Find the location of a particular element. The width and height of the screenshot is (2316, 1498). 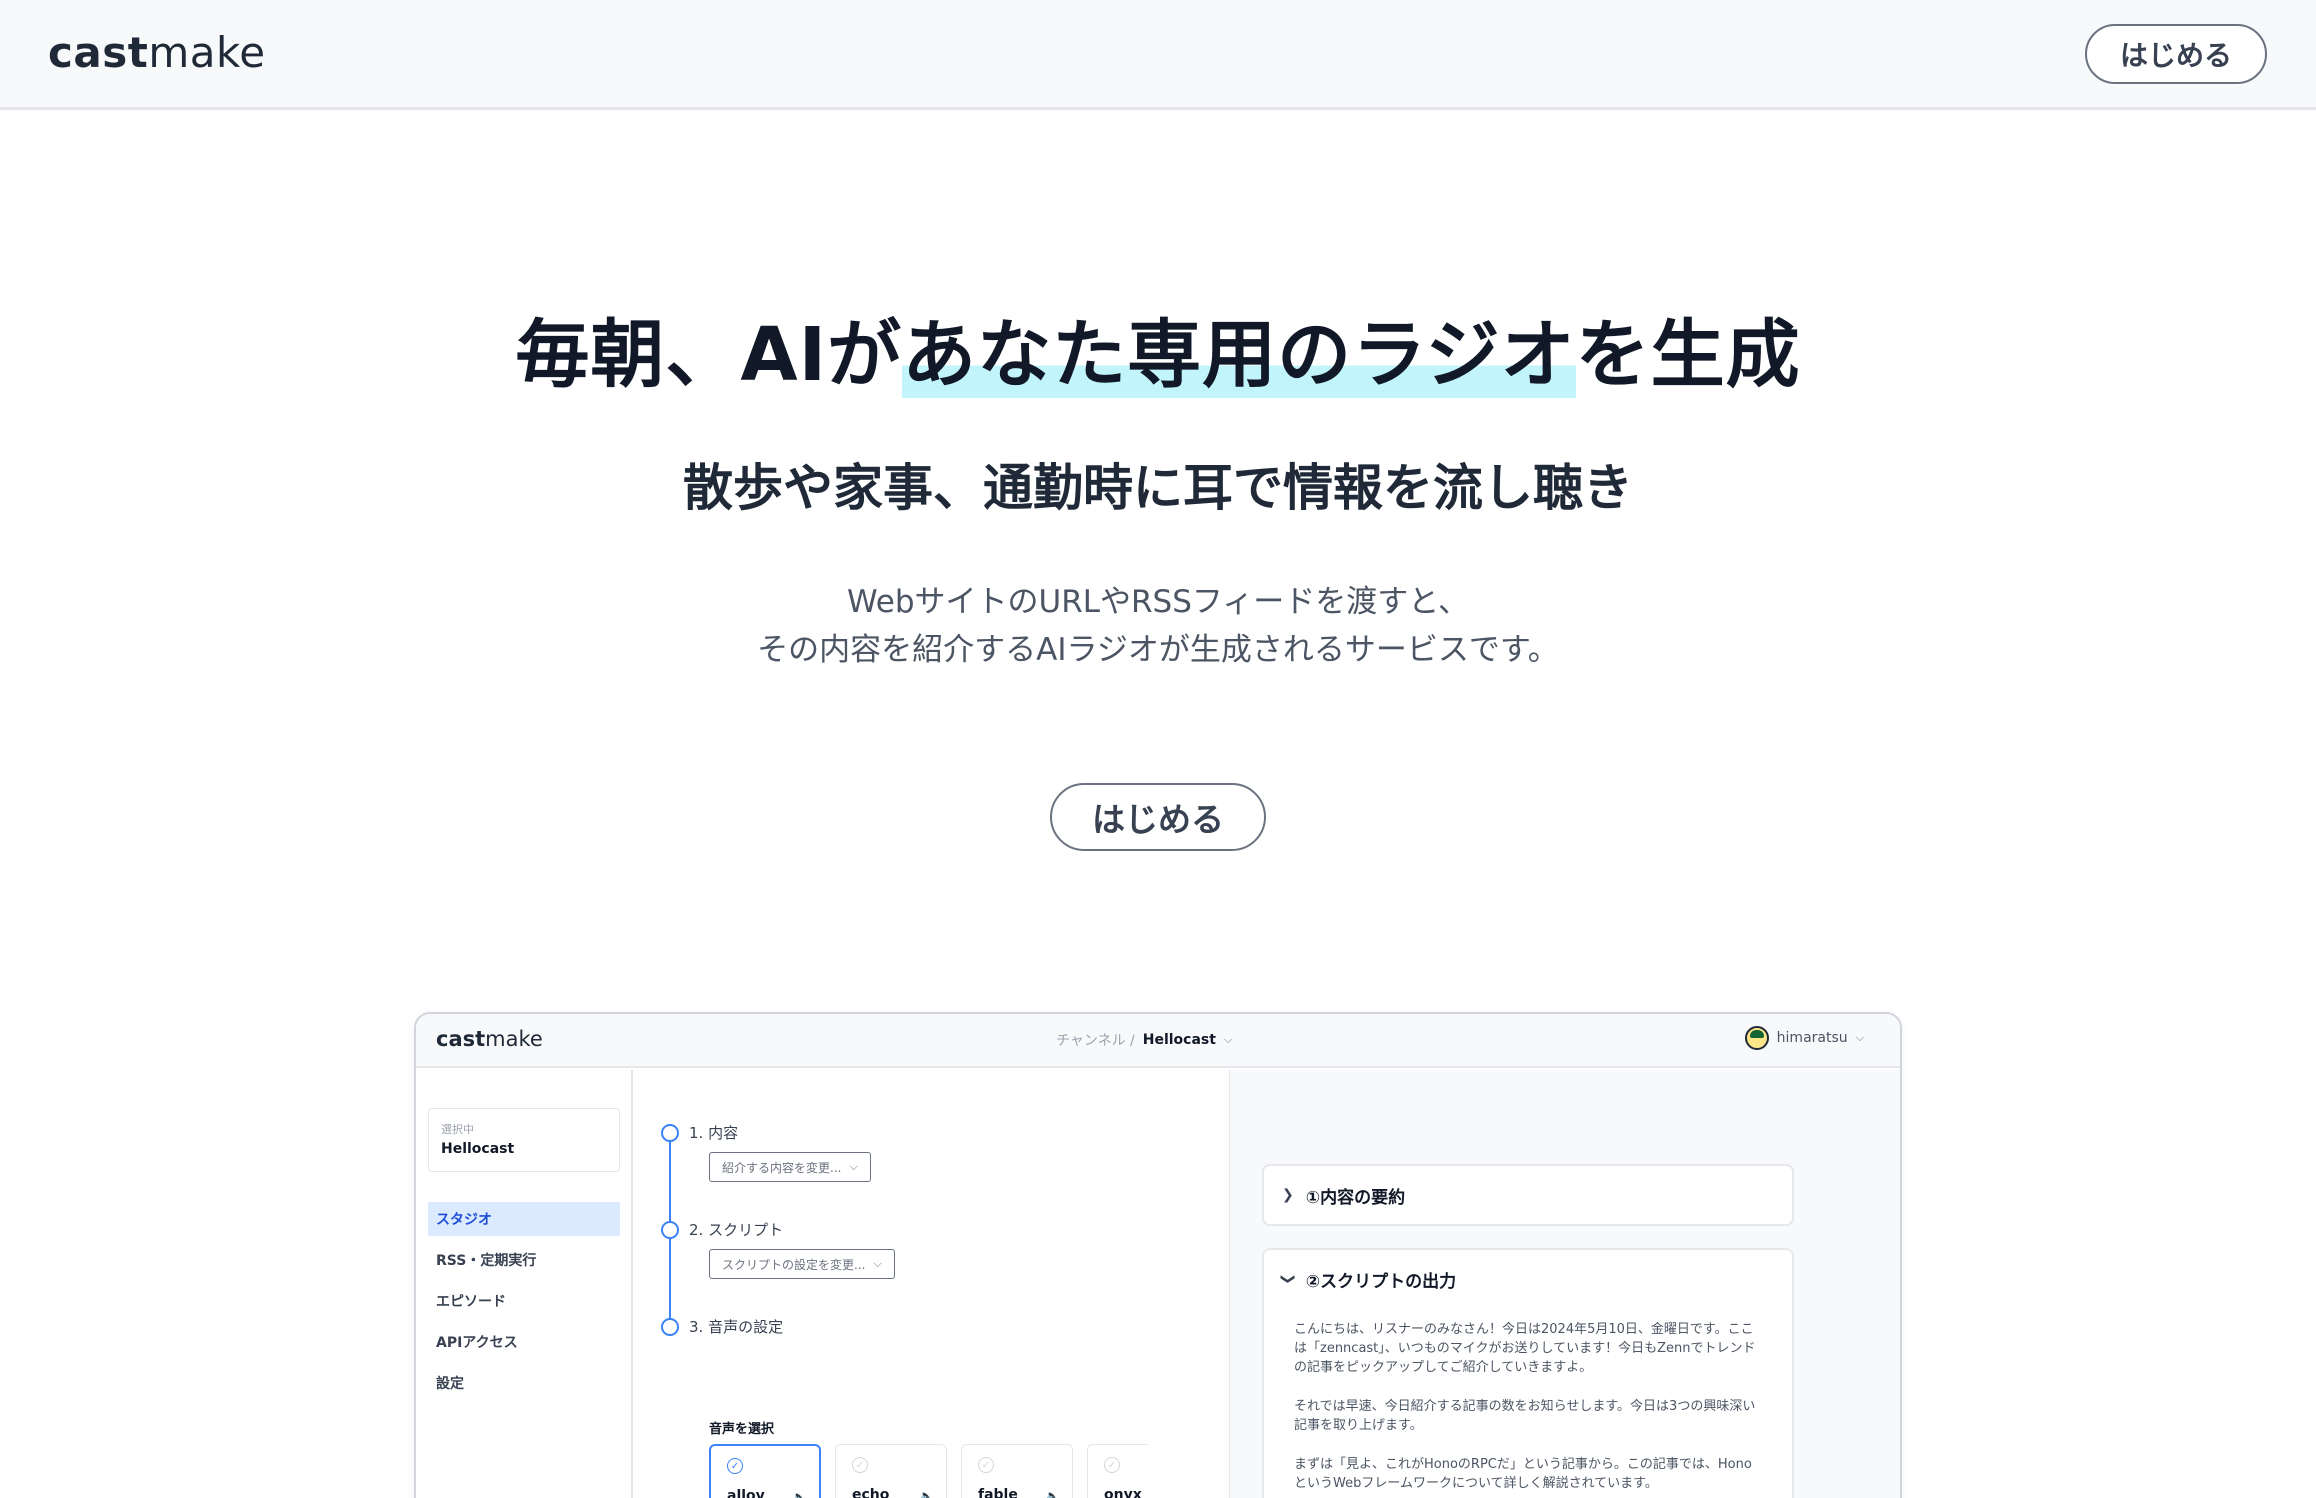

preview-logo: castmake is located at coordinates (489, 1039).